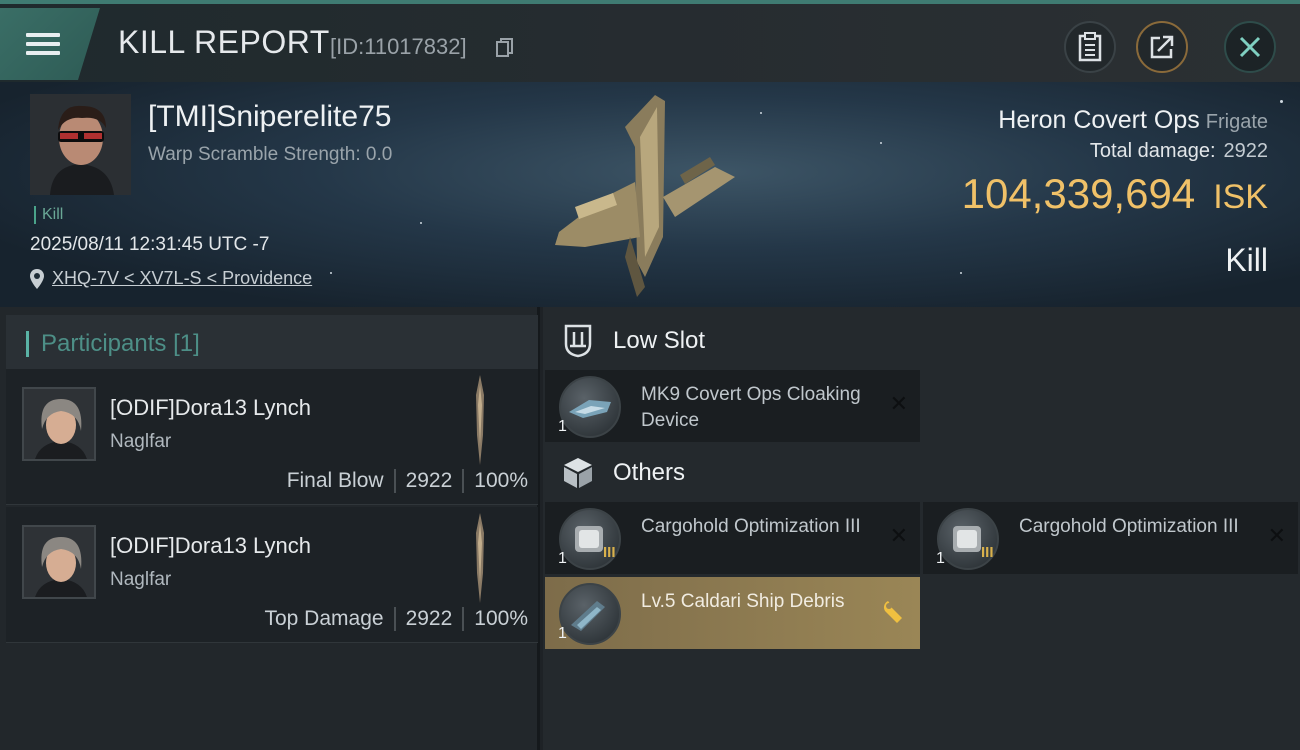 This screenshot has width=1300, height=750. What do you see at coordinates (37, 278) in the screenshot?
I see `location-pin-icon` at bounding box center [37, 278].